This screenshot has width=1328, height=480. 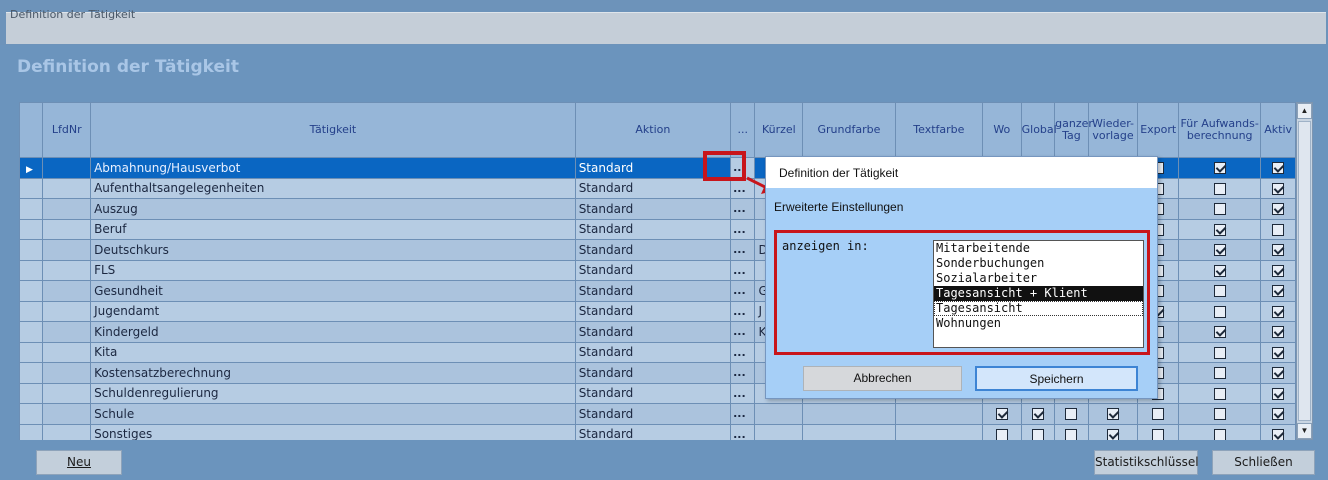 What do you see at coordinates (31, 130) in the screenshot?
I see `column-header-selector` at bounding box center [31, 130].